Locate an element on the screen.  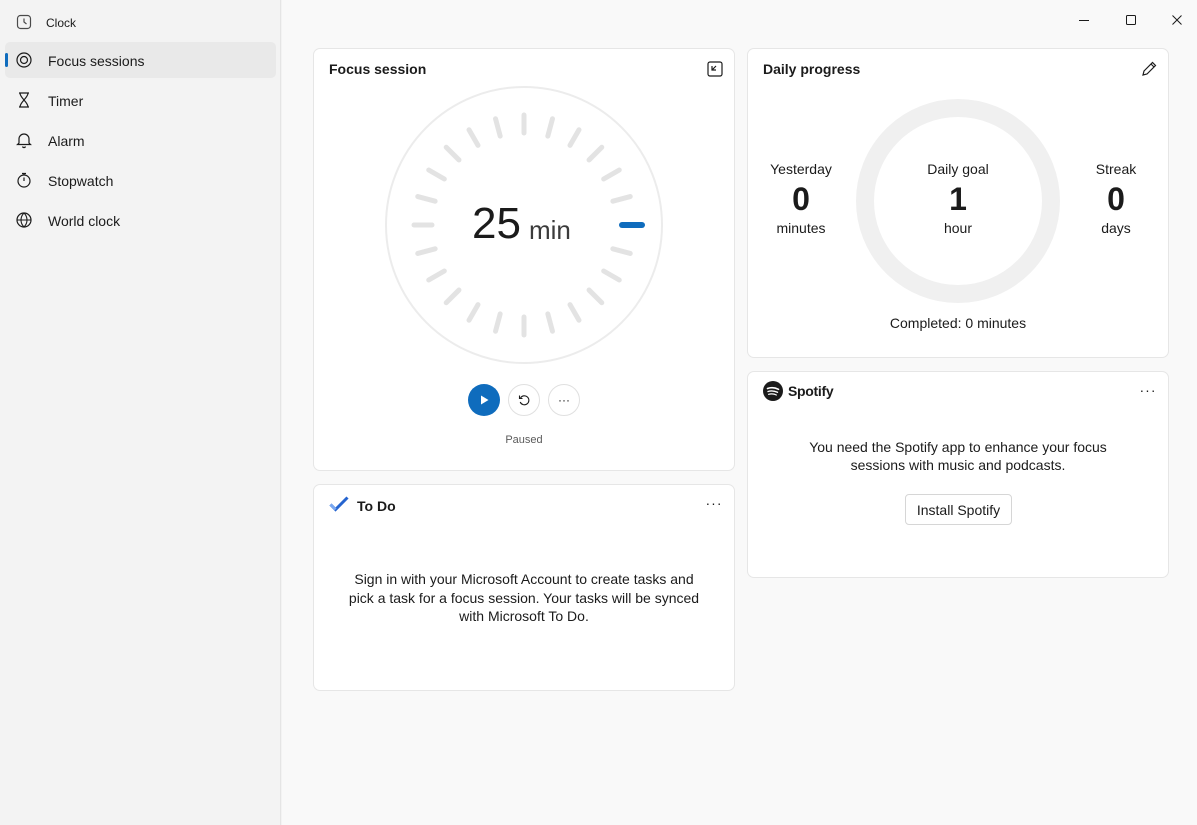
daily-progress-title: Daily progress is located at coordinates (812, 69).